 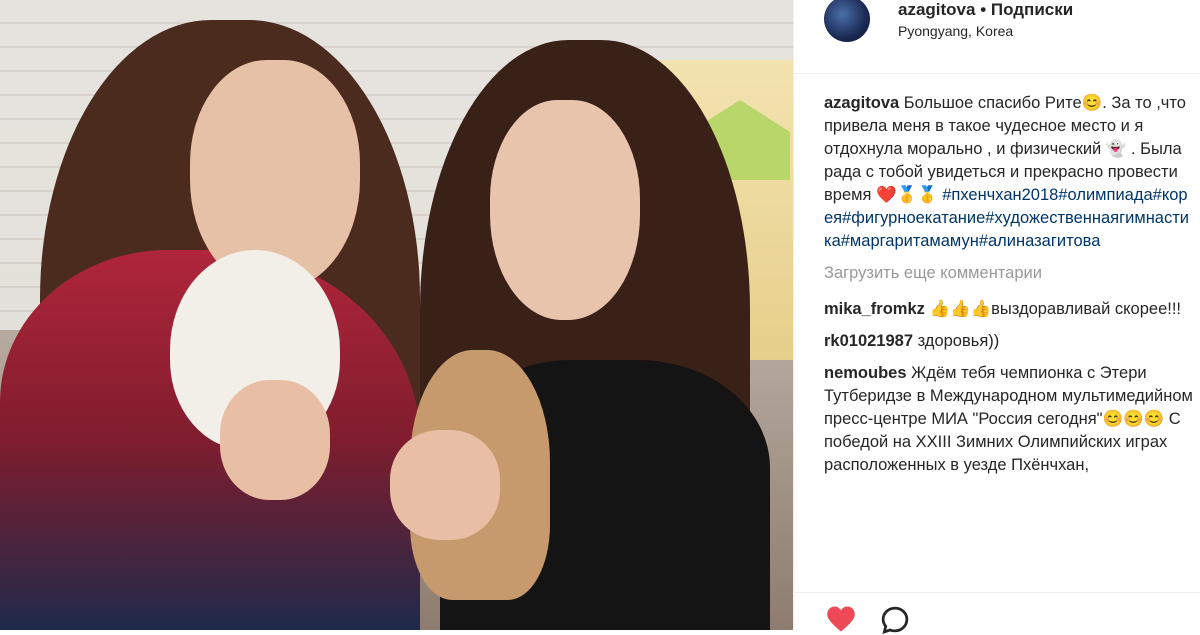 What do you see at coordinates (841, 619) in the screenshot?
I see `heart-icon` at bounding box center [841, 619].